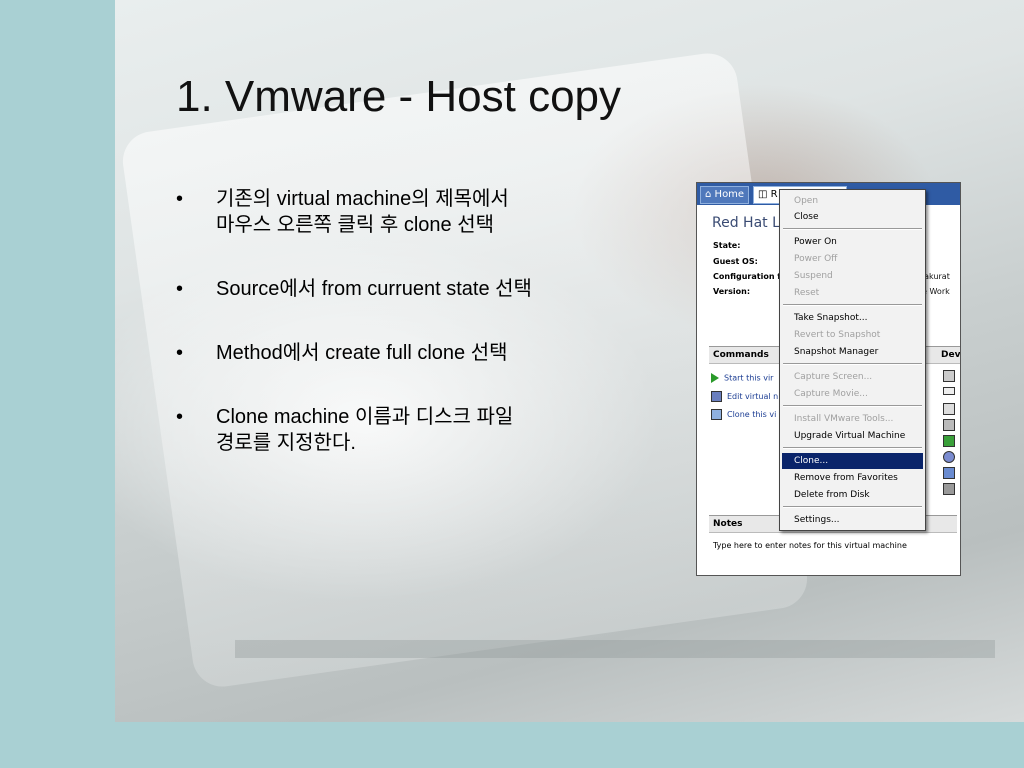  Describe the element at coordinates (852, 293) in the screenshot. I see `menu-item-reset: Reset` at that location.